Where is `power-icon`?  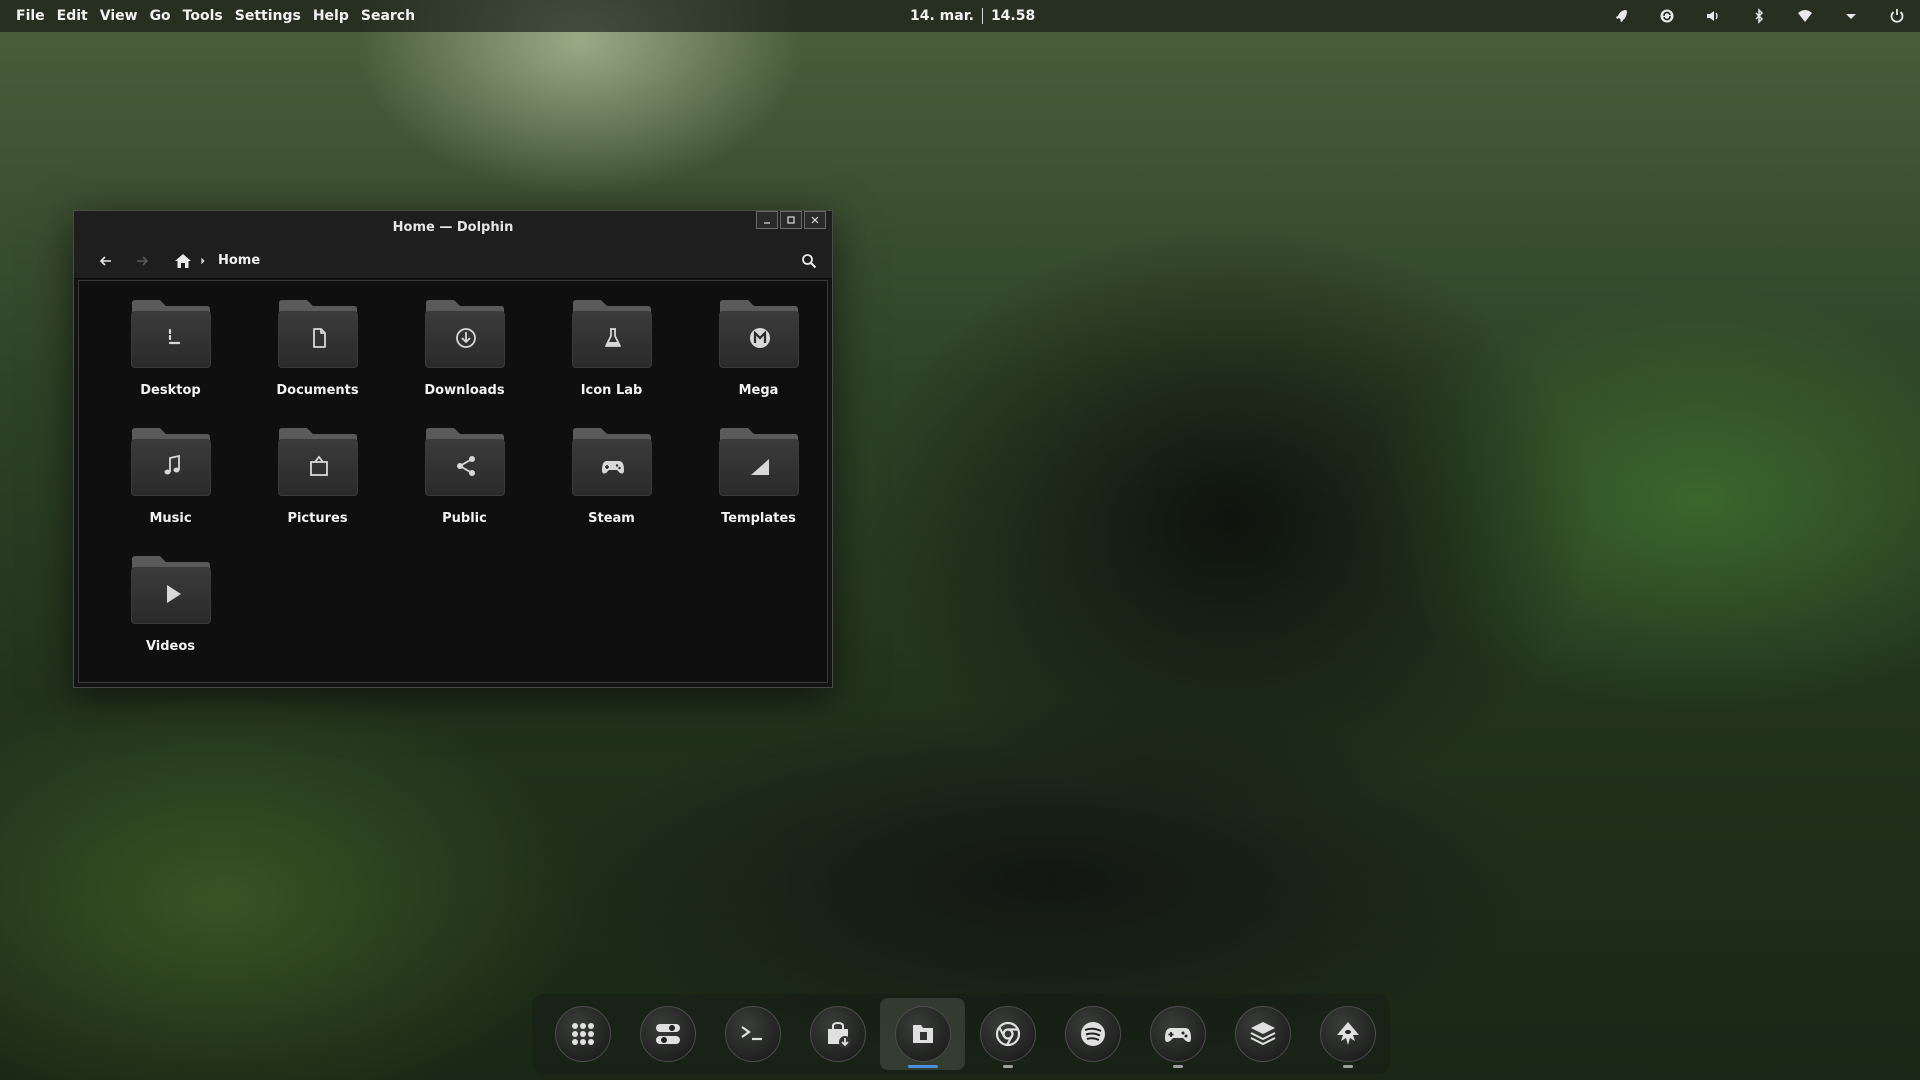
power-icon is located at coordinates (1897, 16).